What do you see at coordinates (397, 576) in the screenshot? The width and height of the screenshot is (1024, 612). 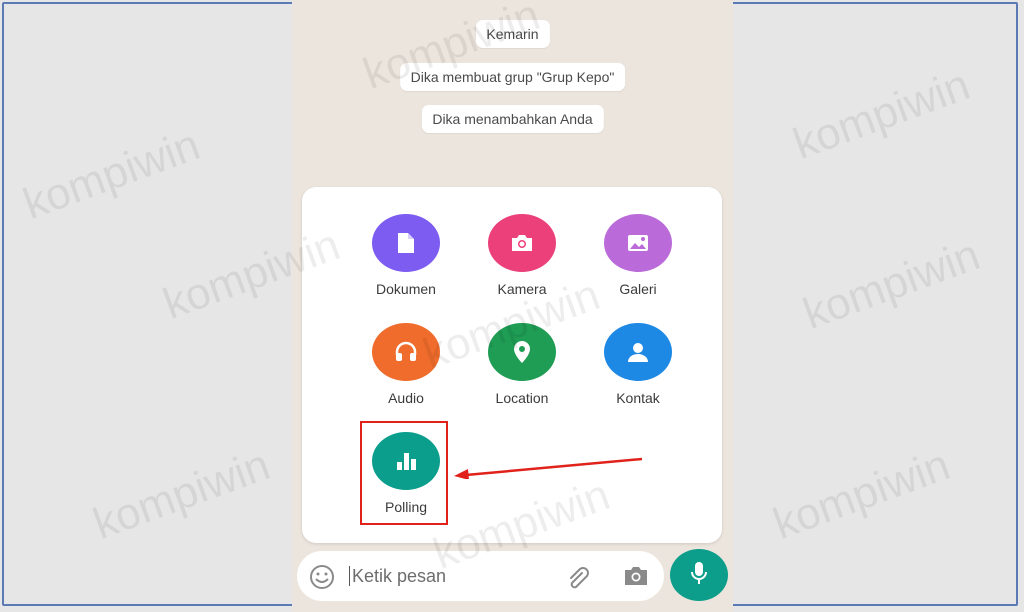 I see `message-input-placeholder: Ketik pesan` at bounding box center [397, 576].